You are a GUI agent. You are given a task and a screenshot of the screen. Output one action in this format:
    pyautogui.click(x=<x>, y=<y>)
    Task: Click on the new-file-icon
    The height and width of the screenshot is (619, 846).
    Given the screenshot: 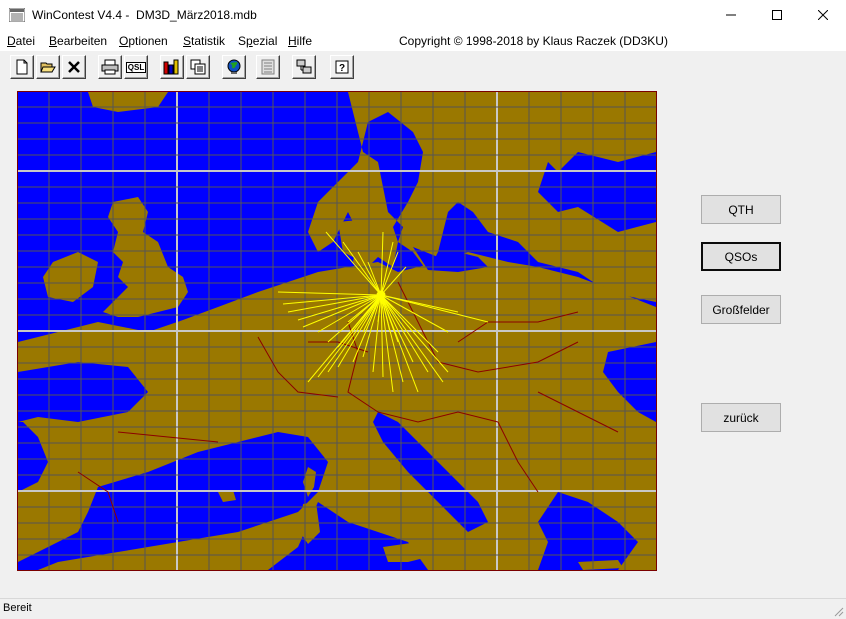 What is the action you would take?
    pyautogui.click(x=22, y=67)
    